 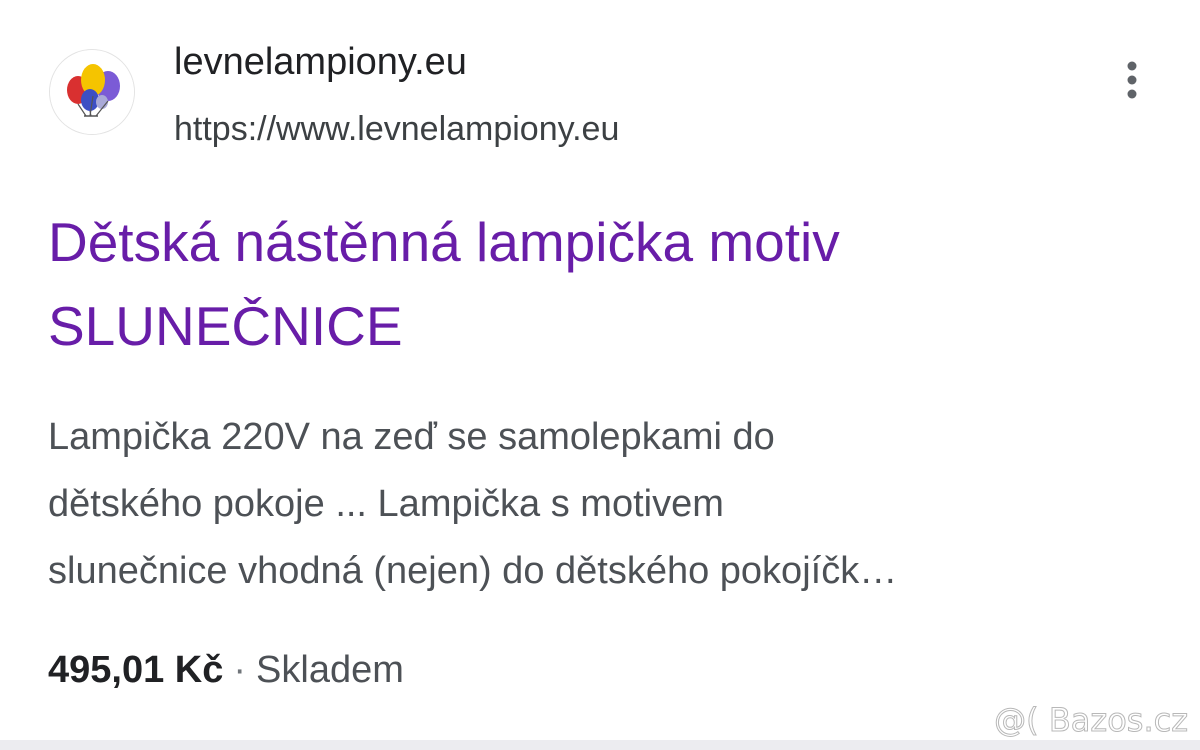 I want to click on snippet-line: Lampička 220V na zeď se samolepkami do, so click(x=411, y=437).